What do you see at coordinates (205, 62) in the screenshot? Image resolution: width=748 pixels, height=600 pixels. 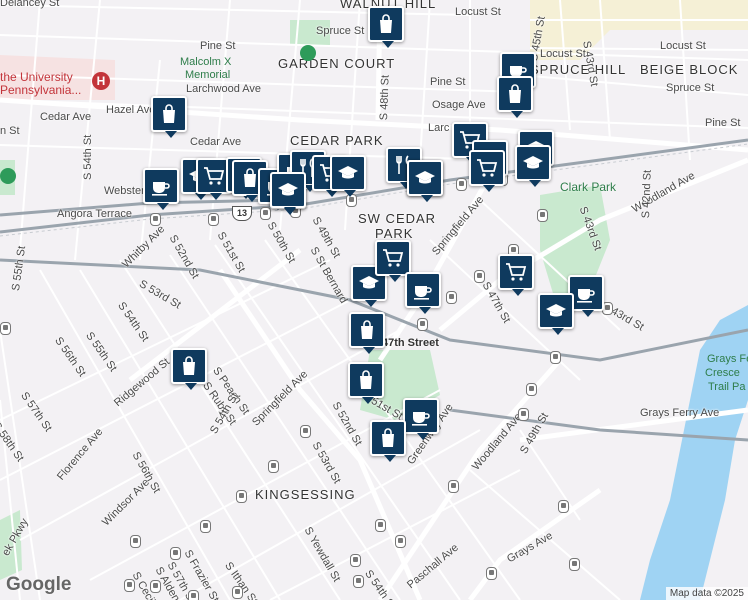 I see `poi-malcolm-x-line1: Malcolm X` at bounding box center [205, 62].